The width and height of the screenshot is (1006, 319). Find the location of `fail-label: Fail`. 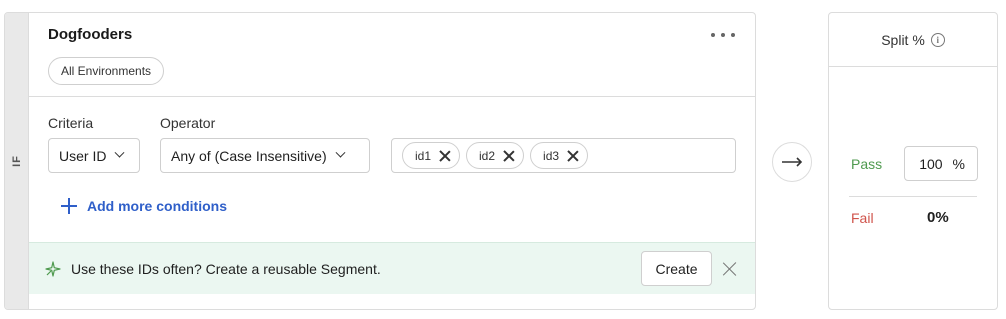

fail-label: Fail is located at coordinates (862, 218).